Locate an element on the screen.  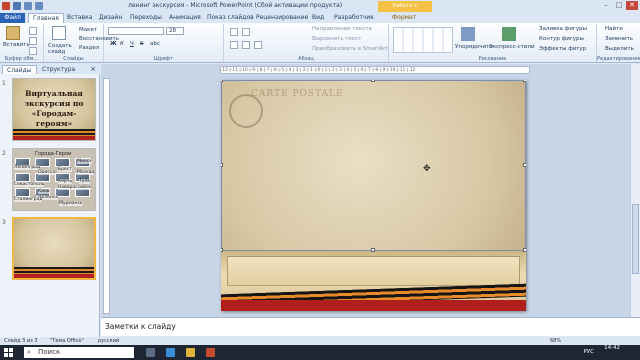
city-label: Брест is located at coordinates (65, 169).